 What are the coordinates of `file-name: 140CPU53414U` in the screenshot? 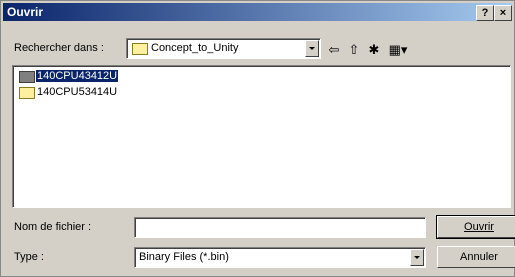 It's located at (77, 92).